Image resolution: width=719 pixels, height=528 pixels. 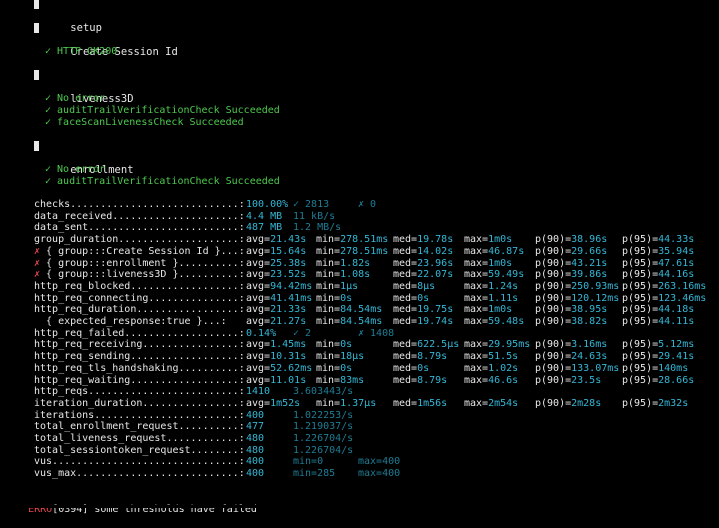 I want to click on metric-value: 3.603443/s, so click(x=323, y=392).